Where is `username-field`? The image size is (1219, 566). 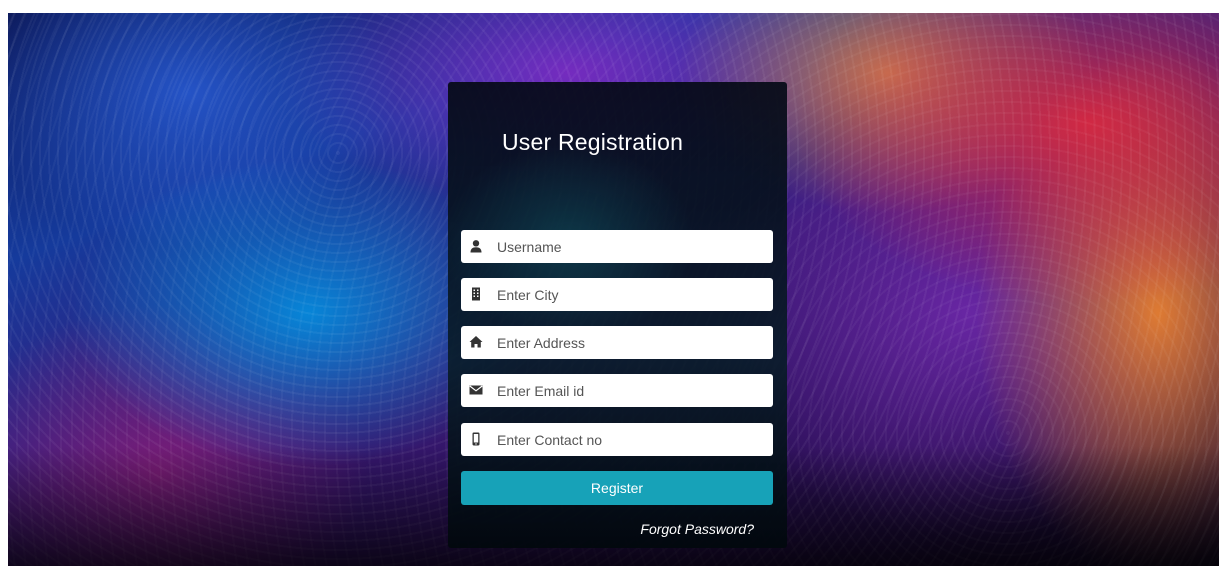
username-field is located at coordinates (617, 246).